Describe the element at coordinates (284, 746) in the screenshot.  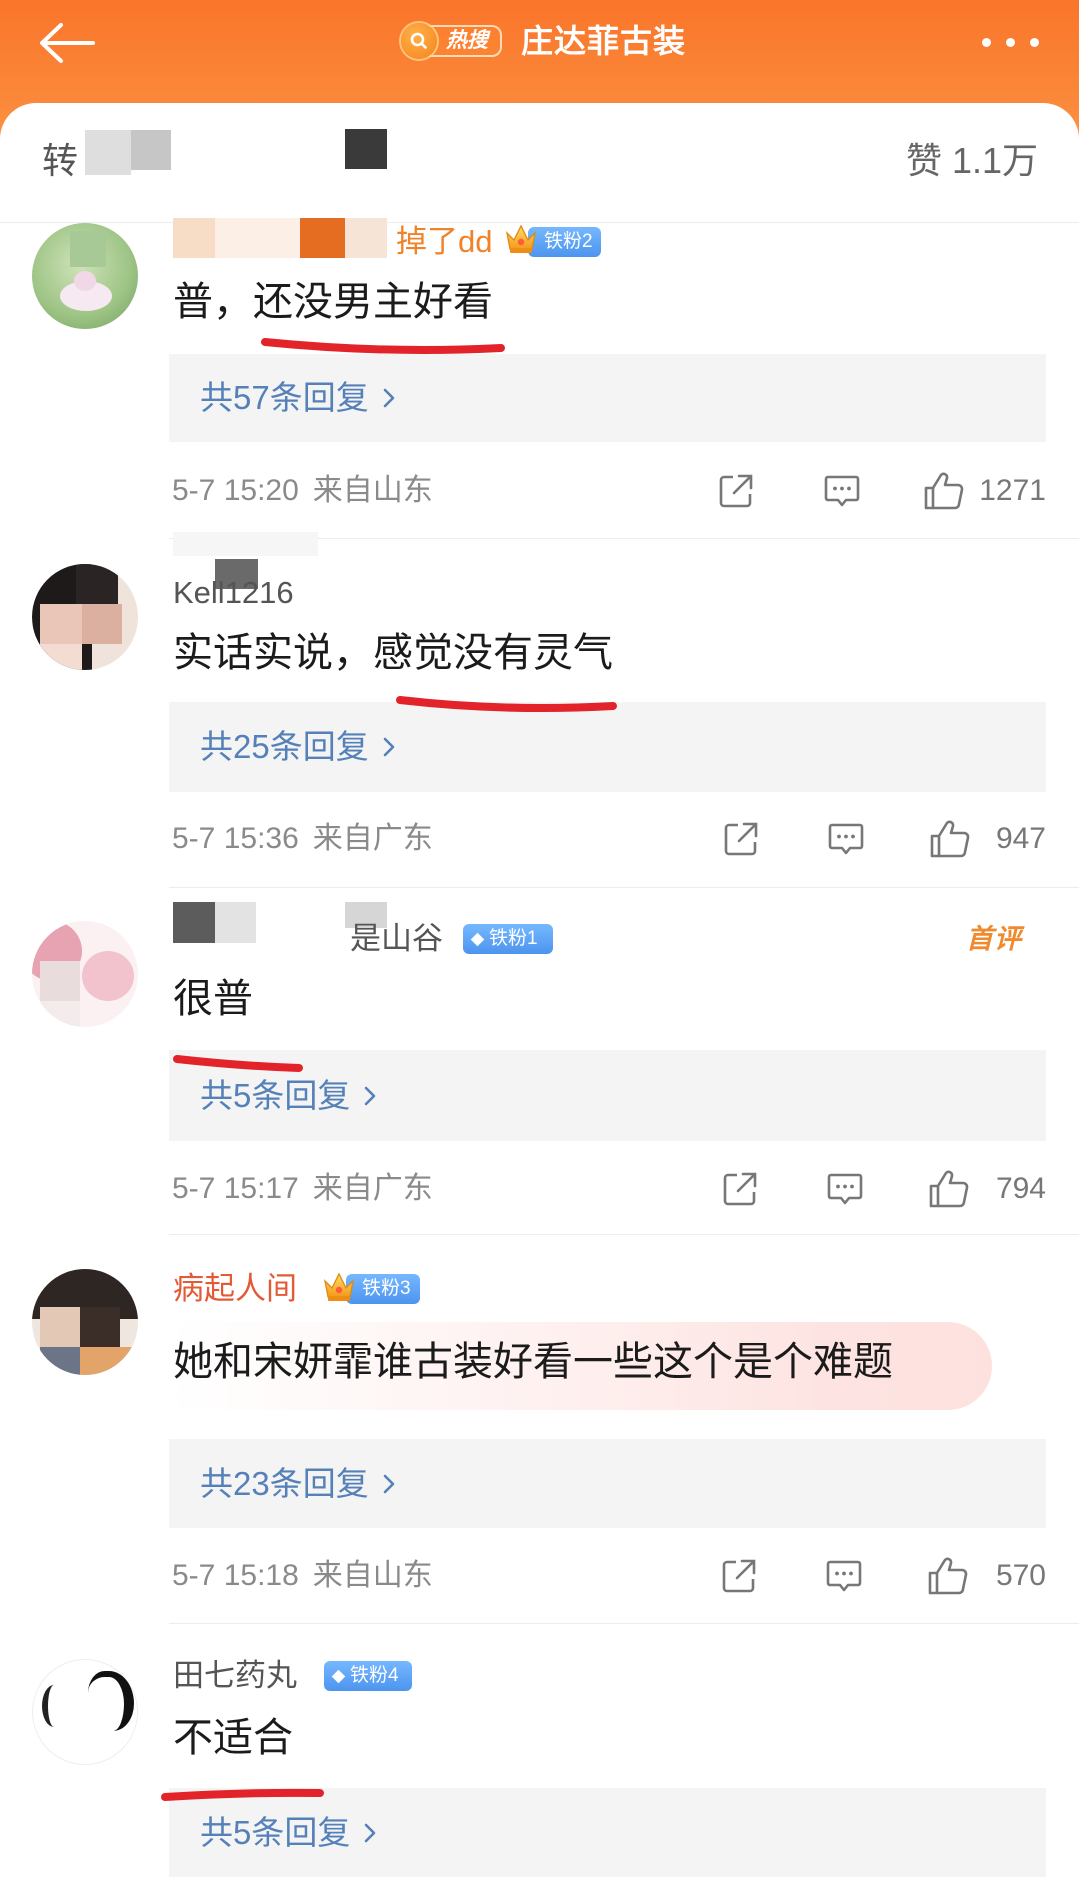
I see `replies-count: 共25条回复` at that location.